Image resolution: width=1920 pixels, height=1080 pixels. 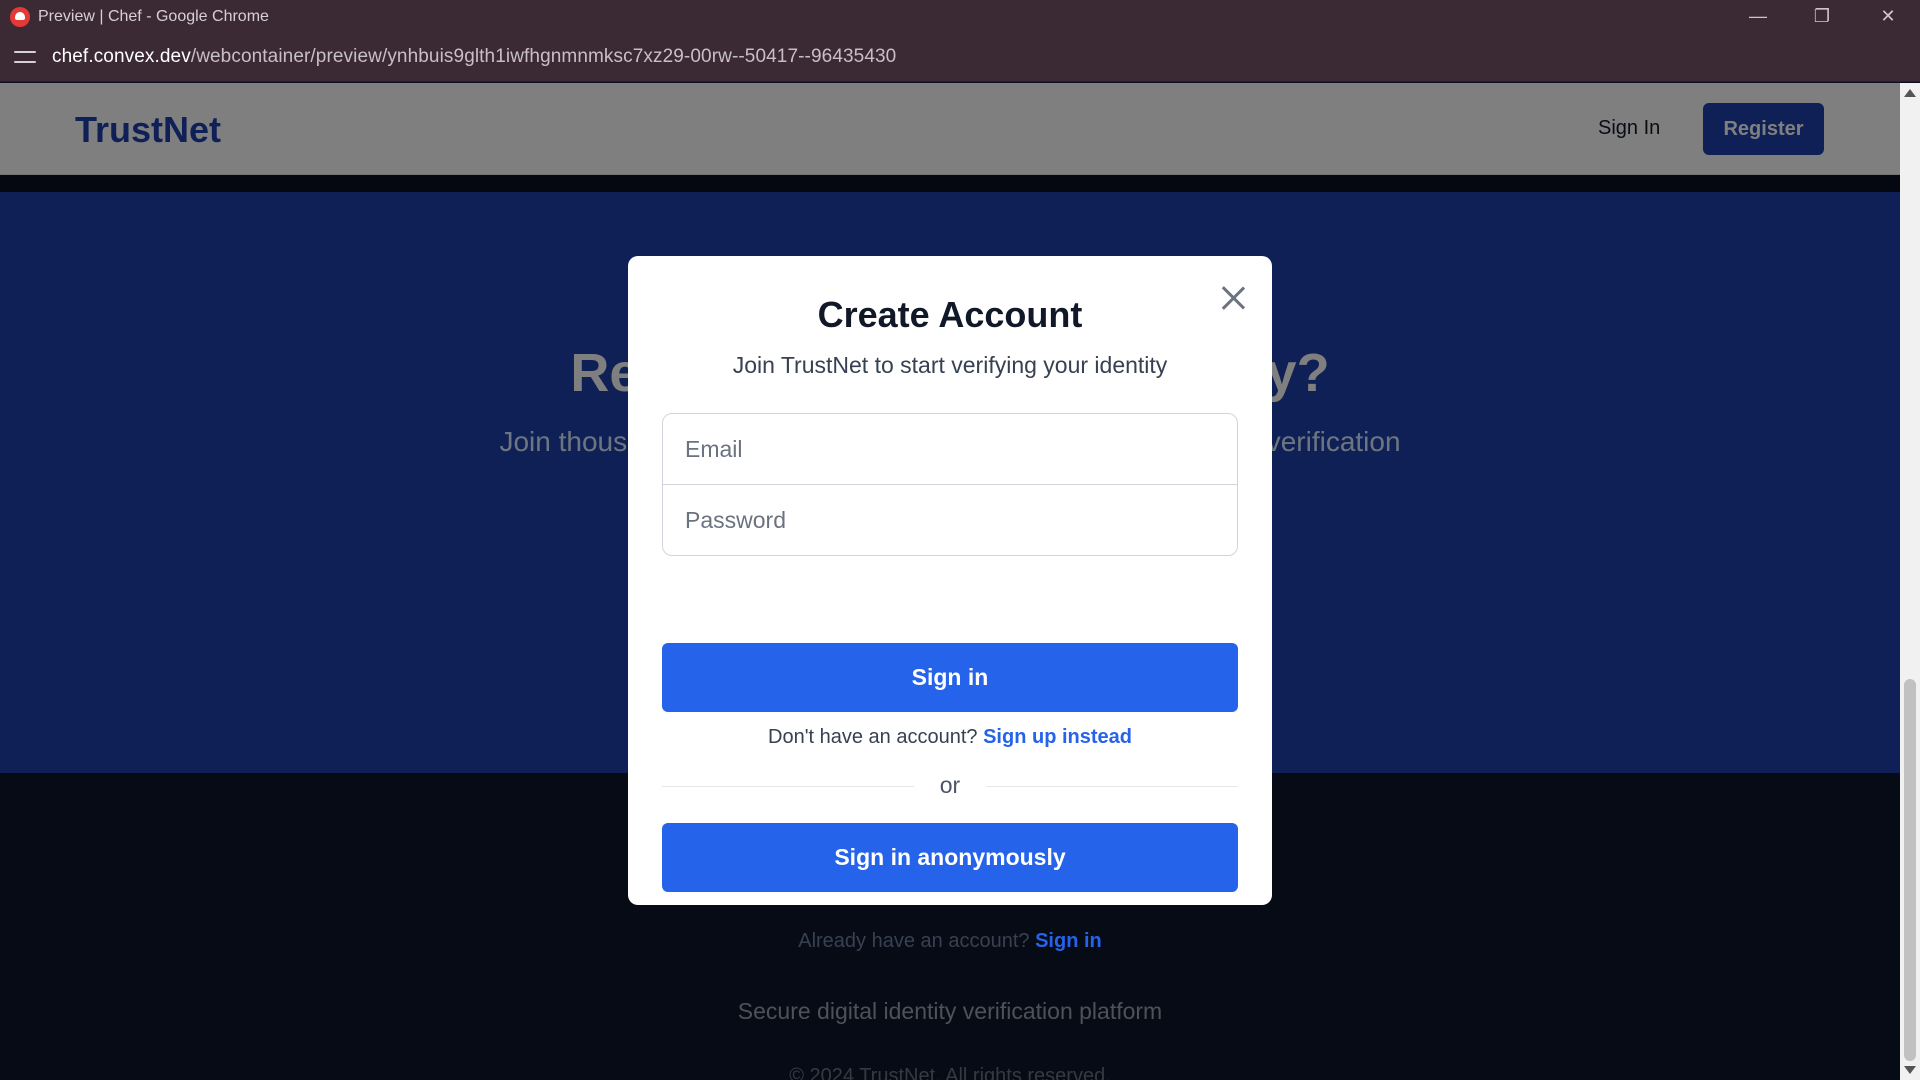 What do you see at coordinates (950, 857) in the screenshot?
I see `sign-in-anonymously-button: Sign in anonymously` at bounding box center [950, 857].